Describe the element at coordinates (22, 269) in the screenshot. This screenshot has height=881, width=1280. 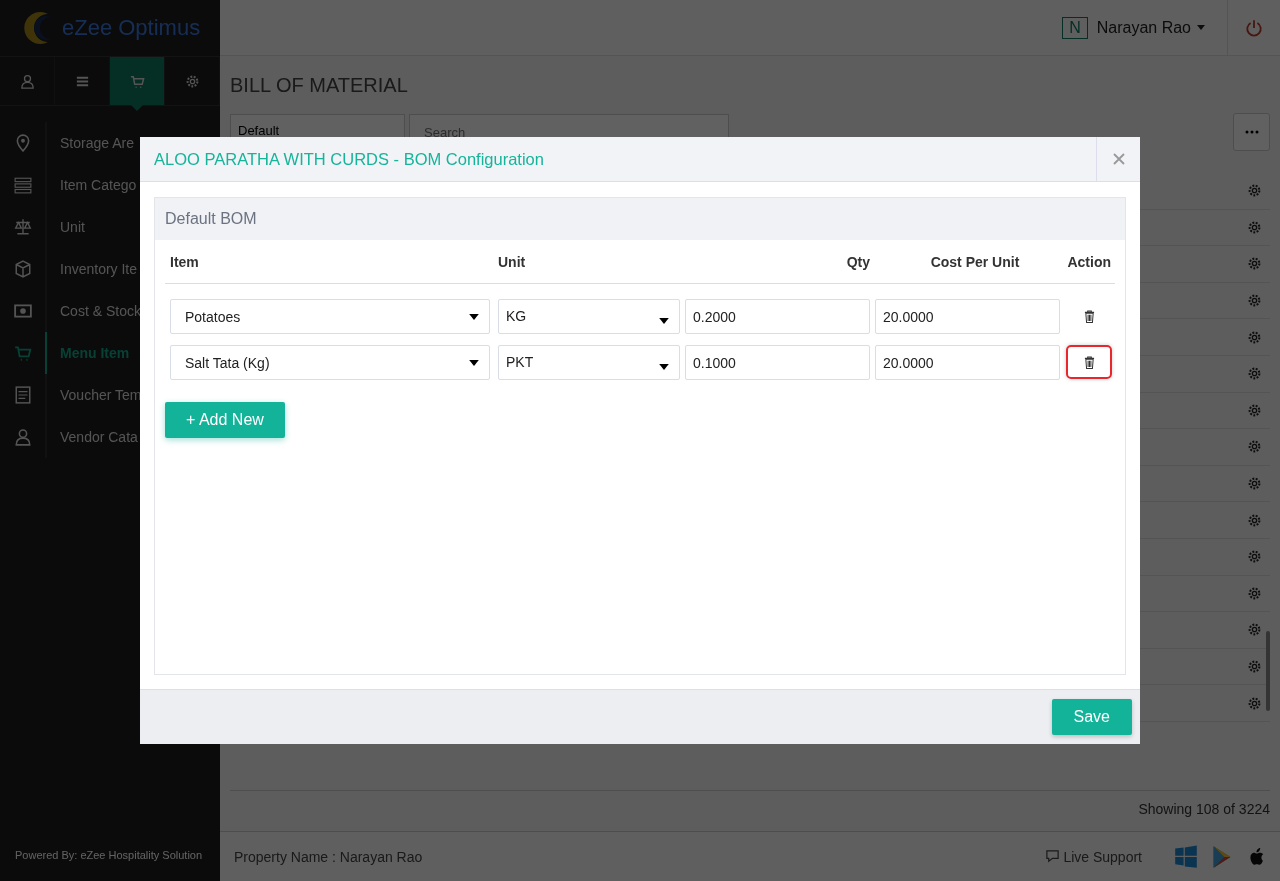
I see `box-icon` at that location.